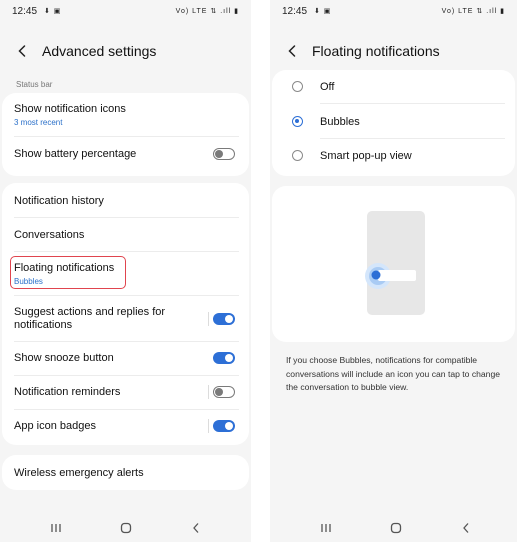  What do you see at coordinates (75, 154) in the screenshot?
I see `item-label: Show battery percentage` at bounding box center [75, 154].